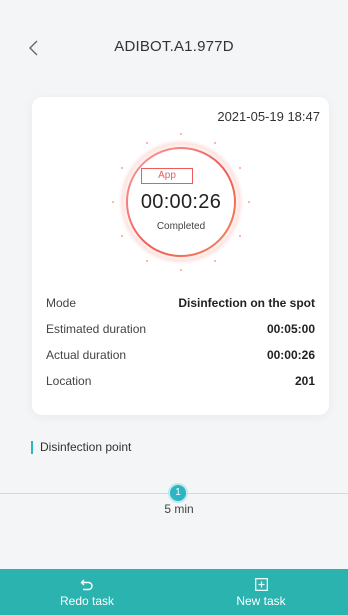 The width and height of the screenshot is (348, 615). Describe the element at coordinates (69, 381) in the screenshot. I see `info-key: Location` at that location.